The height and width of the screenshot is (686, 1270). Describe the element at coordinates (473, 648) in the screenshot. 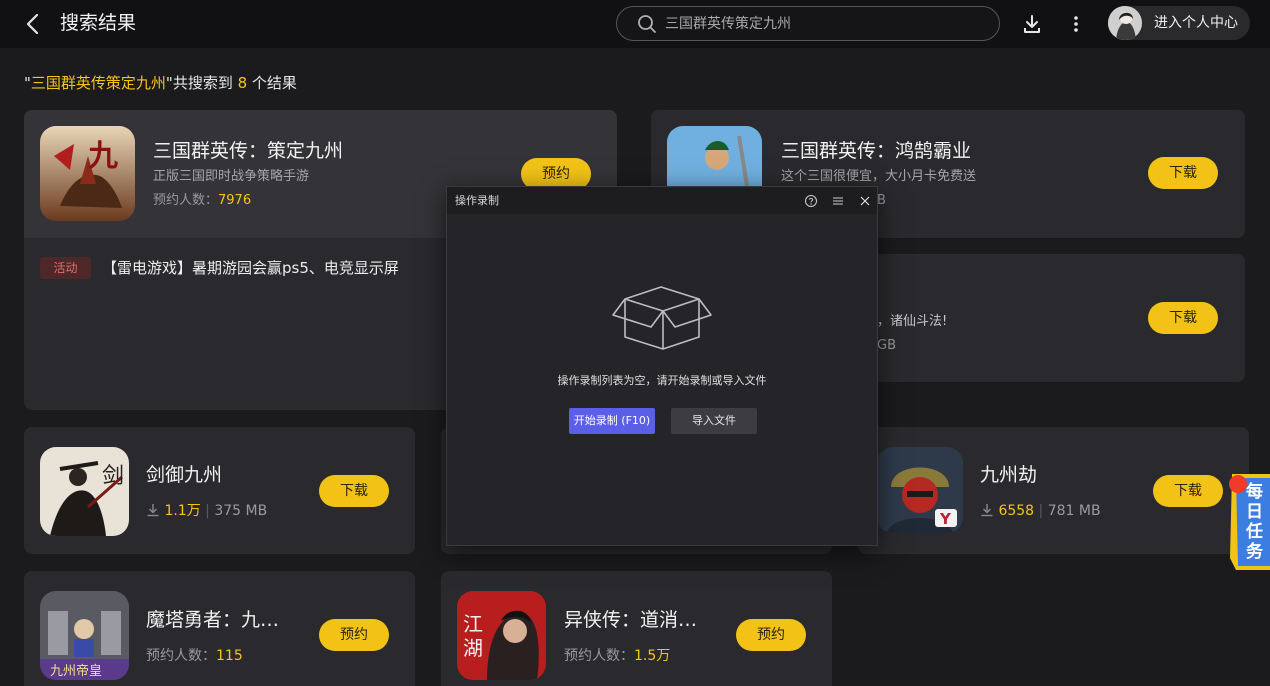

I see `svg-text: 湖` at that location.